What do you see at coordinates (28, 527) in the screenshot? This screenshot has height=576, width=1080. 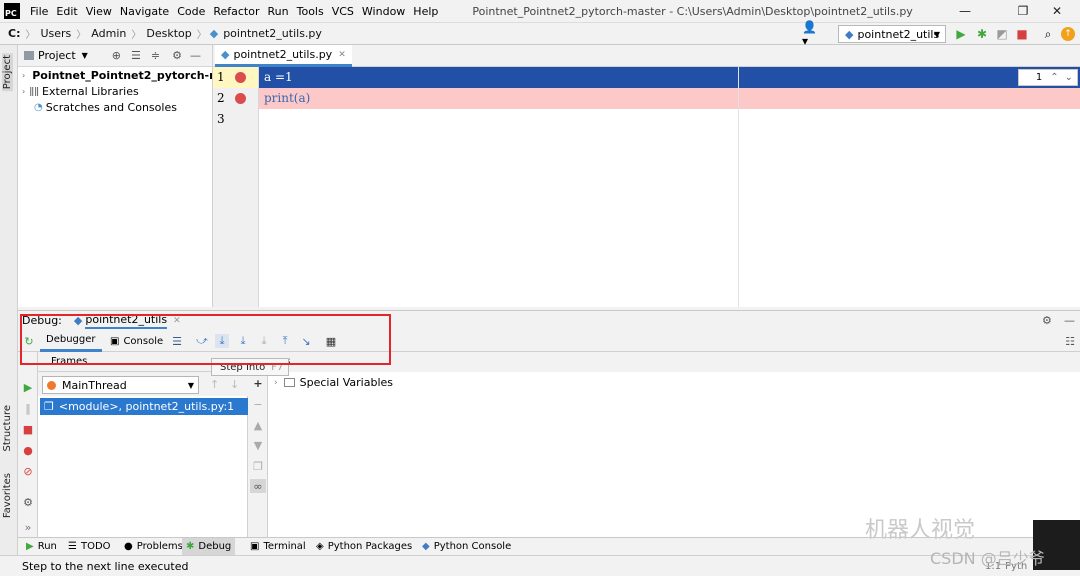 I see `more-icon: »` at bounding box center [28, 527].